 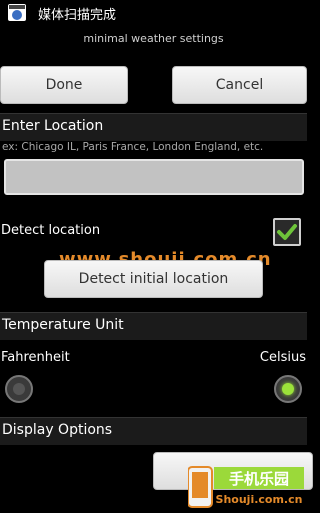 I want to click on section-title: Display Options, so click(x=57, y=430).